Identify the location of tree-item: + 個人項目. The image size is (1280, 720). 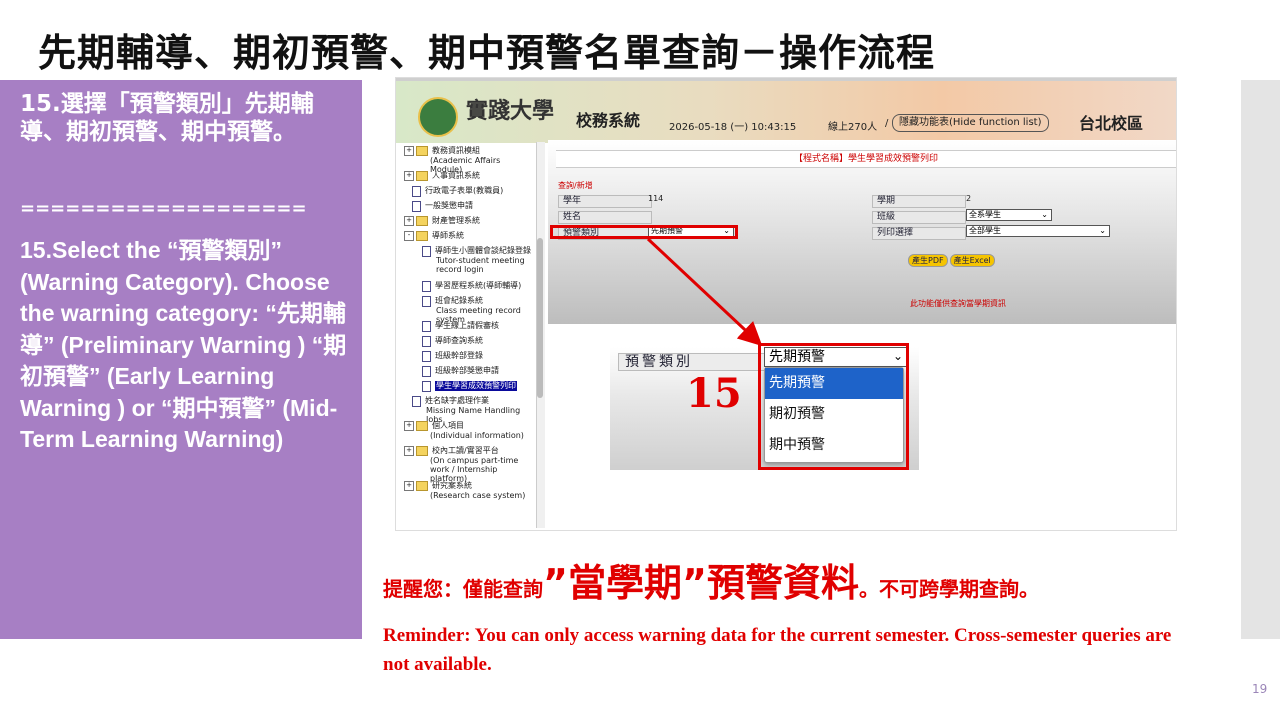
(434, 426).